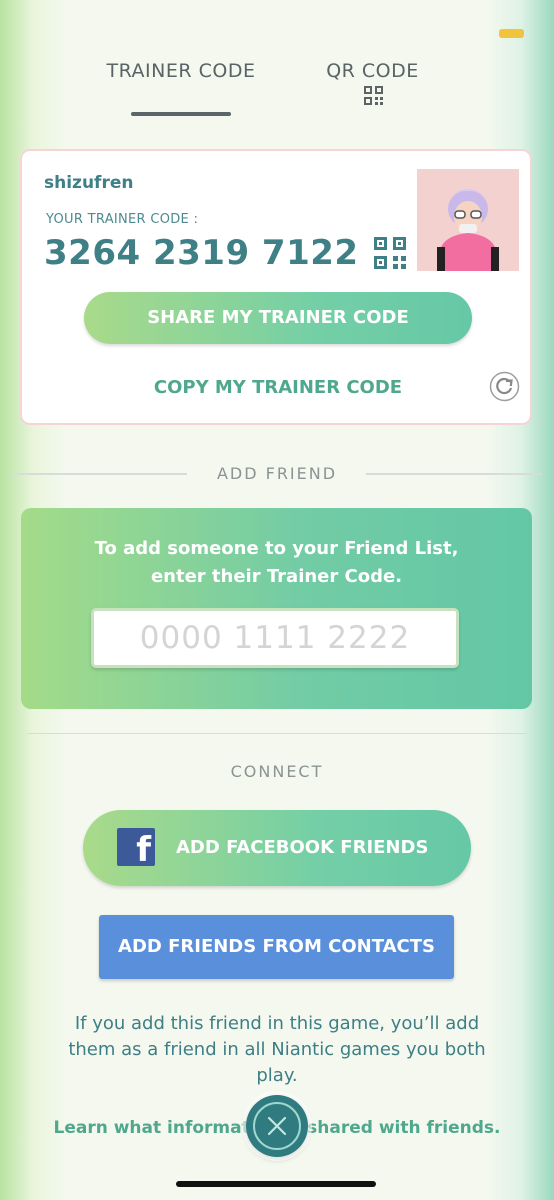 Image resolution: width=554 pixels, height=1200 pixels. Describe the element at coordinates (277, 92) in the screenshot. I see `tab-bar: TRAINER CODE QR CODE` at that location.